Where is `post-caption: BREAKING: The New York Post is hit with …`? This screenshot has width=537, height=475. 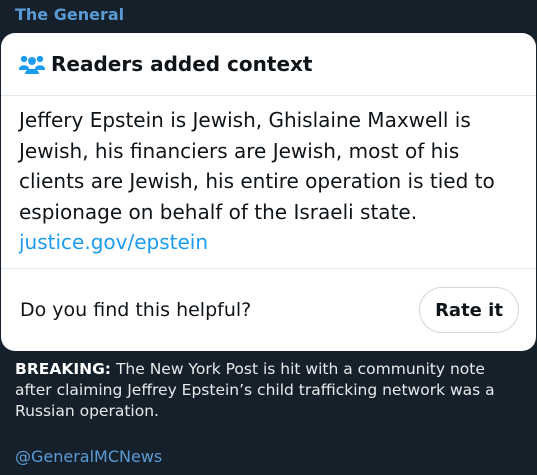
post-caption: BREAKING: The New York Post is hit with … is located at coordinates (270, 390).